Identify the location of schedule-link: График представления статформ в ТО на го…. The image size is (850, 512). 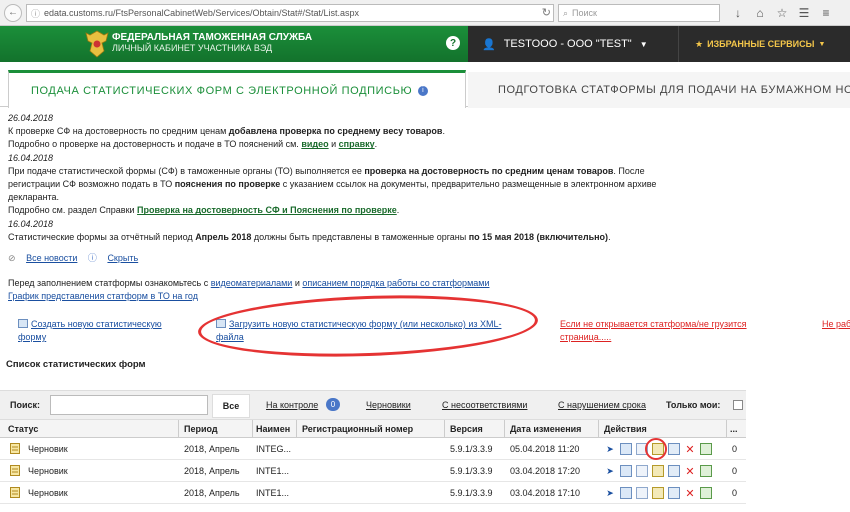
(103, 296).